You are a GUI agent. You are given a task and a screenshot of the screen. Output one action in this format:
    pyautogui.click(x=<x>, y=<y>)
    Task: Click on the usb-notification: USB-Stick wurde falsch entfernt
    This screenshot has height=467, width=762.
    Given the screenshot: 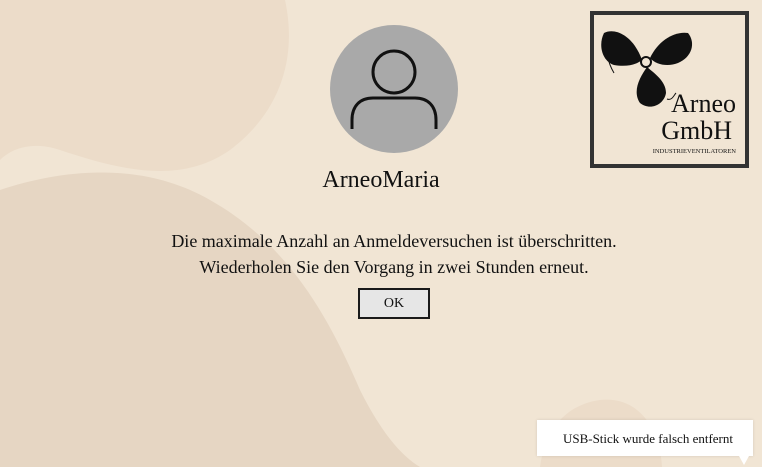 What is the action you would take?
    pyautogui.click(x=645, y=442)
    